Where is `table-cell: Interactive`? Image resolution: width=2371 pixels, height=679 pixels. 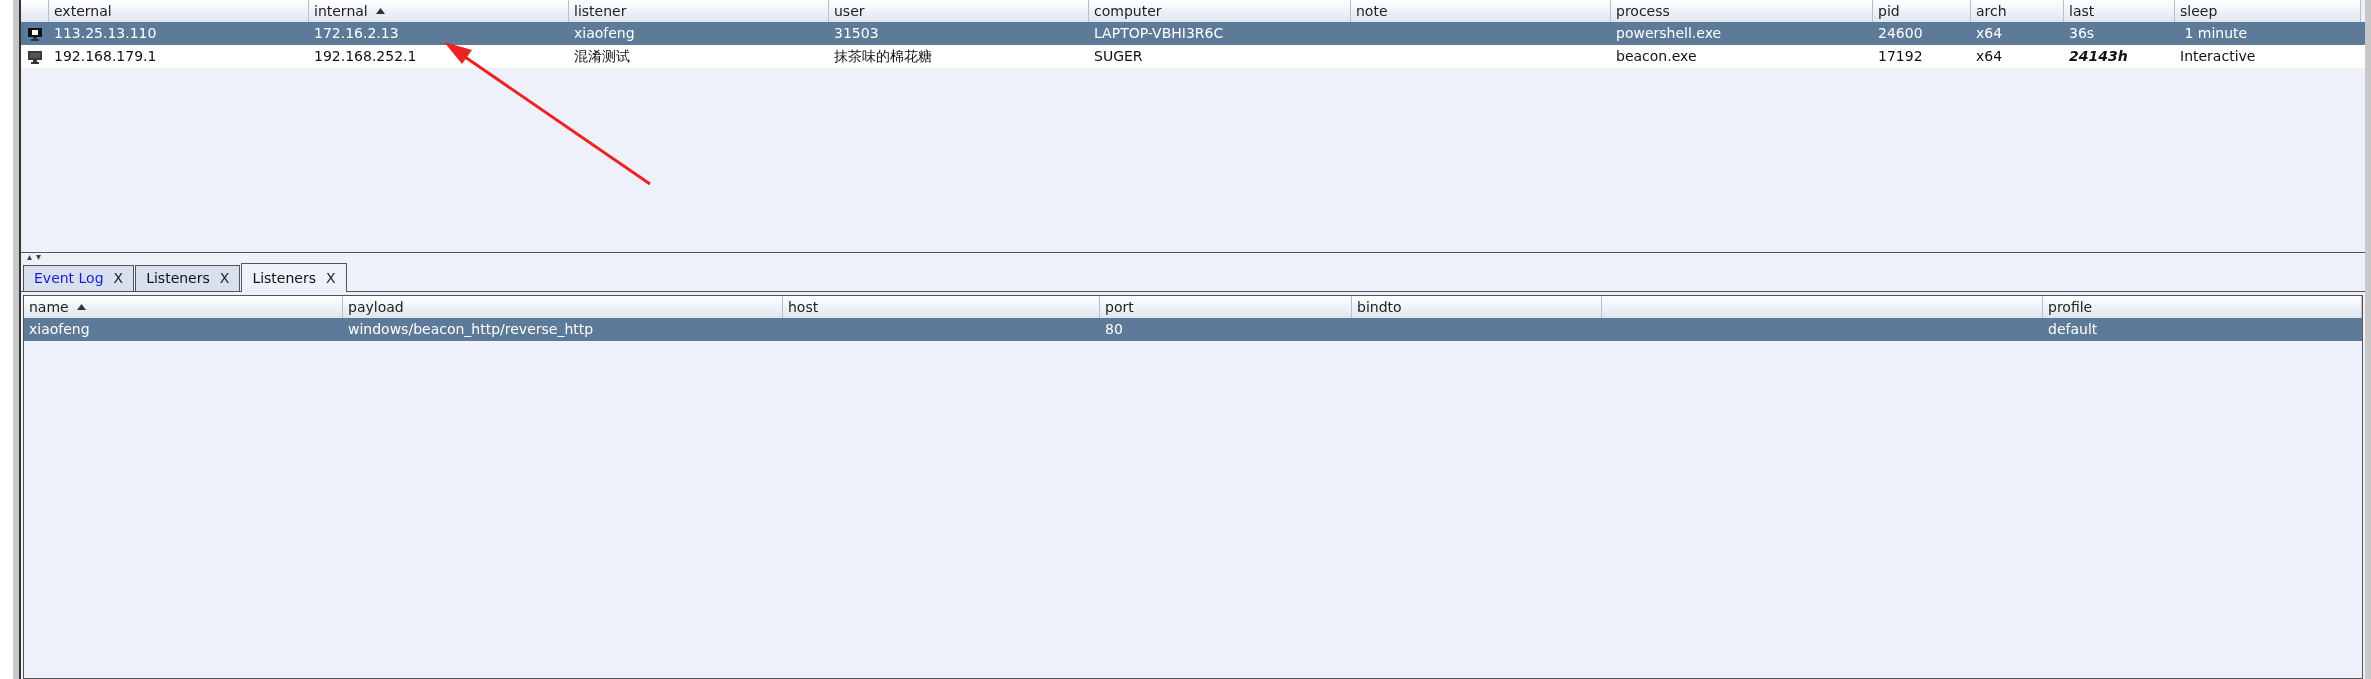
table-cell: Interactive is located at coordinates (2218, 56).